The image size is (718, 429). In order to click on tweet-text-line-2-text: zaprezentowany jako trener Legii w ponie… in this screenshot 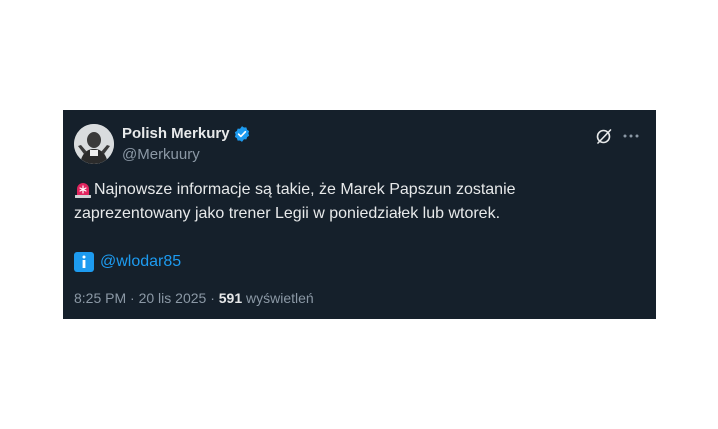, I will do `click(287, 213)`.